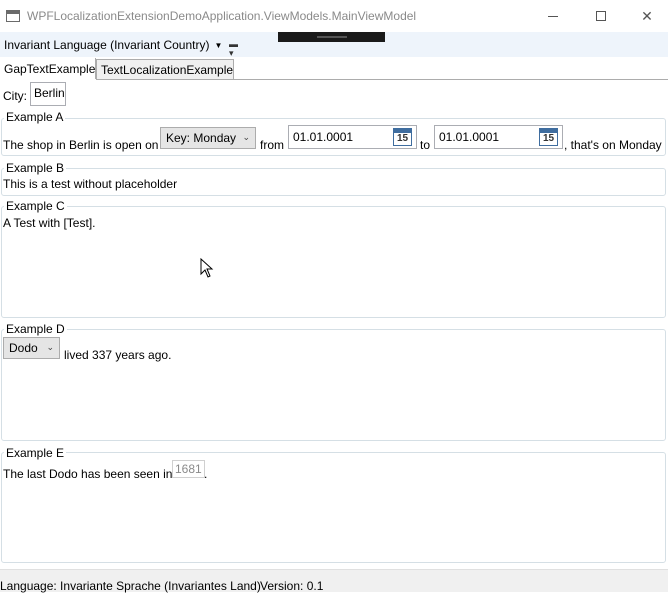 This screenshot has width=668, height=593. Describe the element at coordinates (201, 138) in the screenshot. I see `day-combo-value: Key: Monday` at that location.